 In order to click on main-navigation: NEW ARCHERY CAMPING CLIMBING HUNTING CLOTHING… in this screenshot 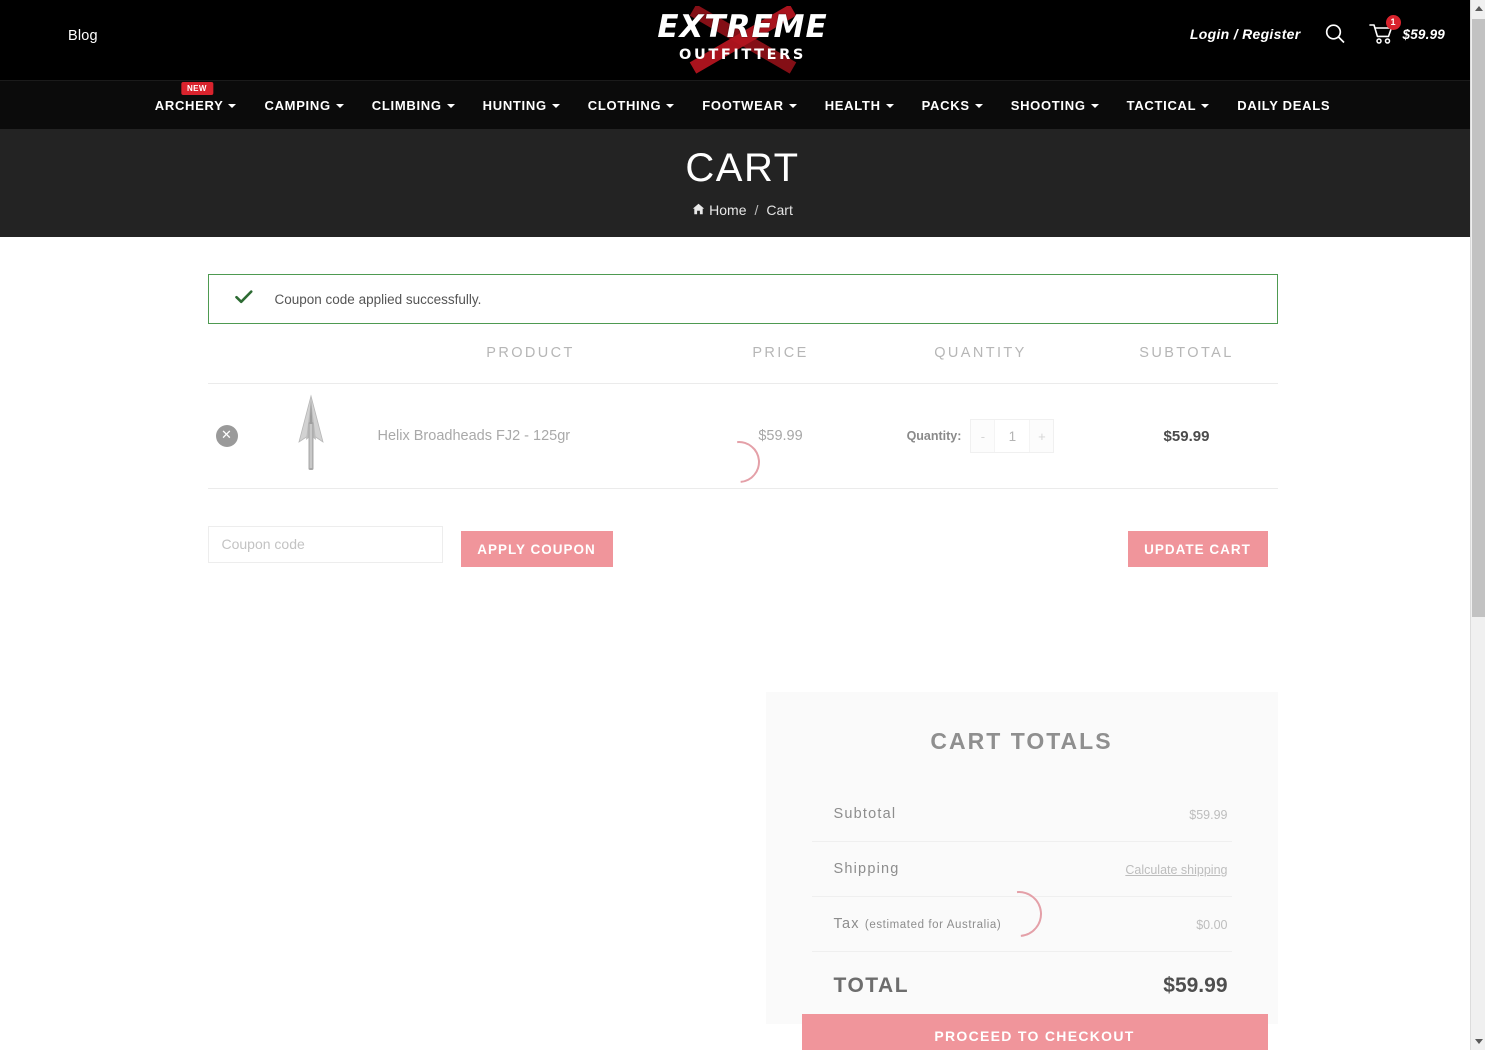, I will do `click(742, 105)`.